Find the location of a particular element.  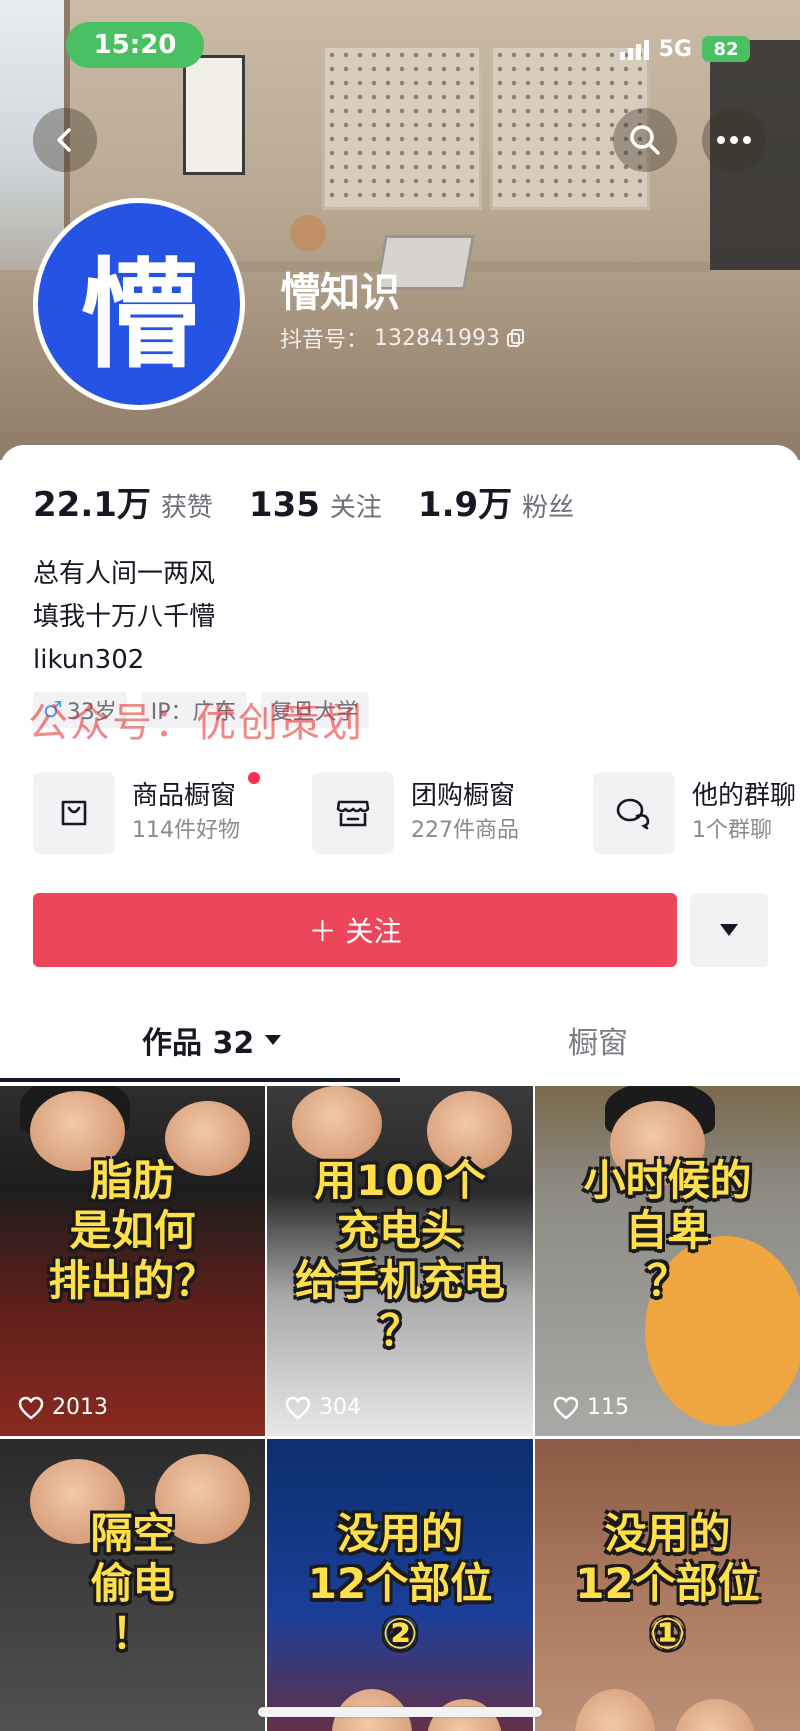

search-icon is located at coordinates (645, 140).